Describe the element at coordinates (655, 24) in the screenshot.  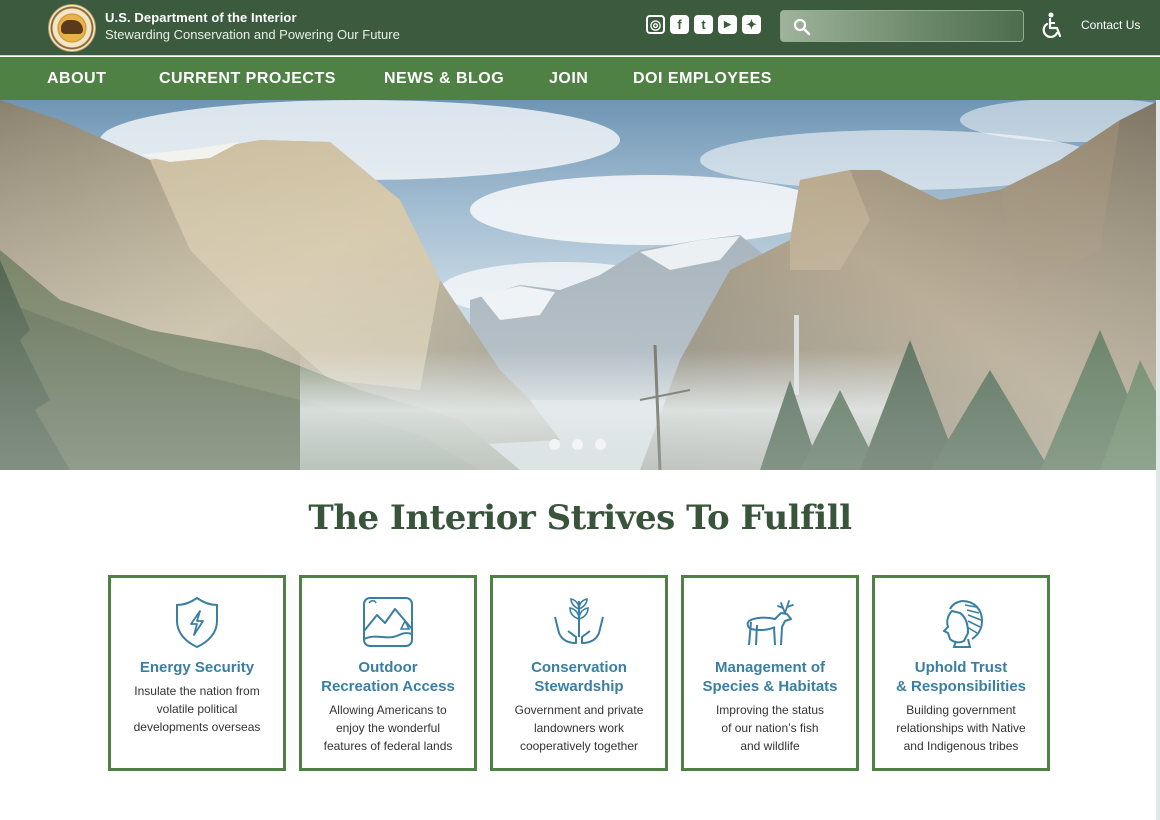
I see `instagram-icon: ◎` at that location.